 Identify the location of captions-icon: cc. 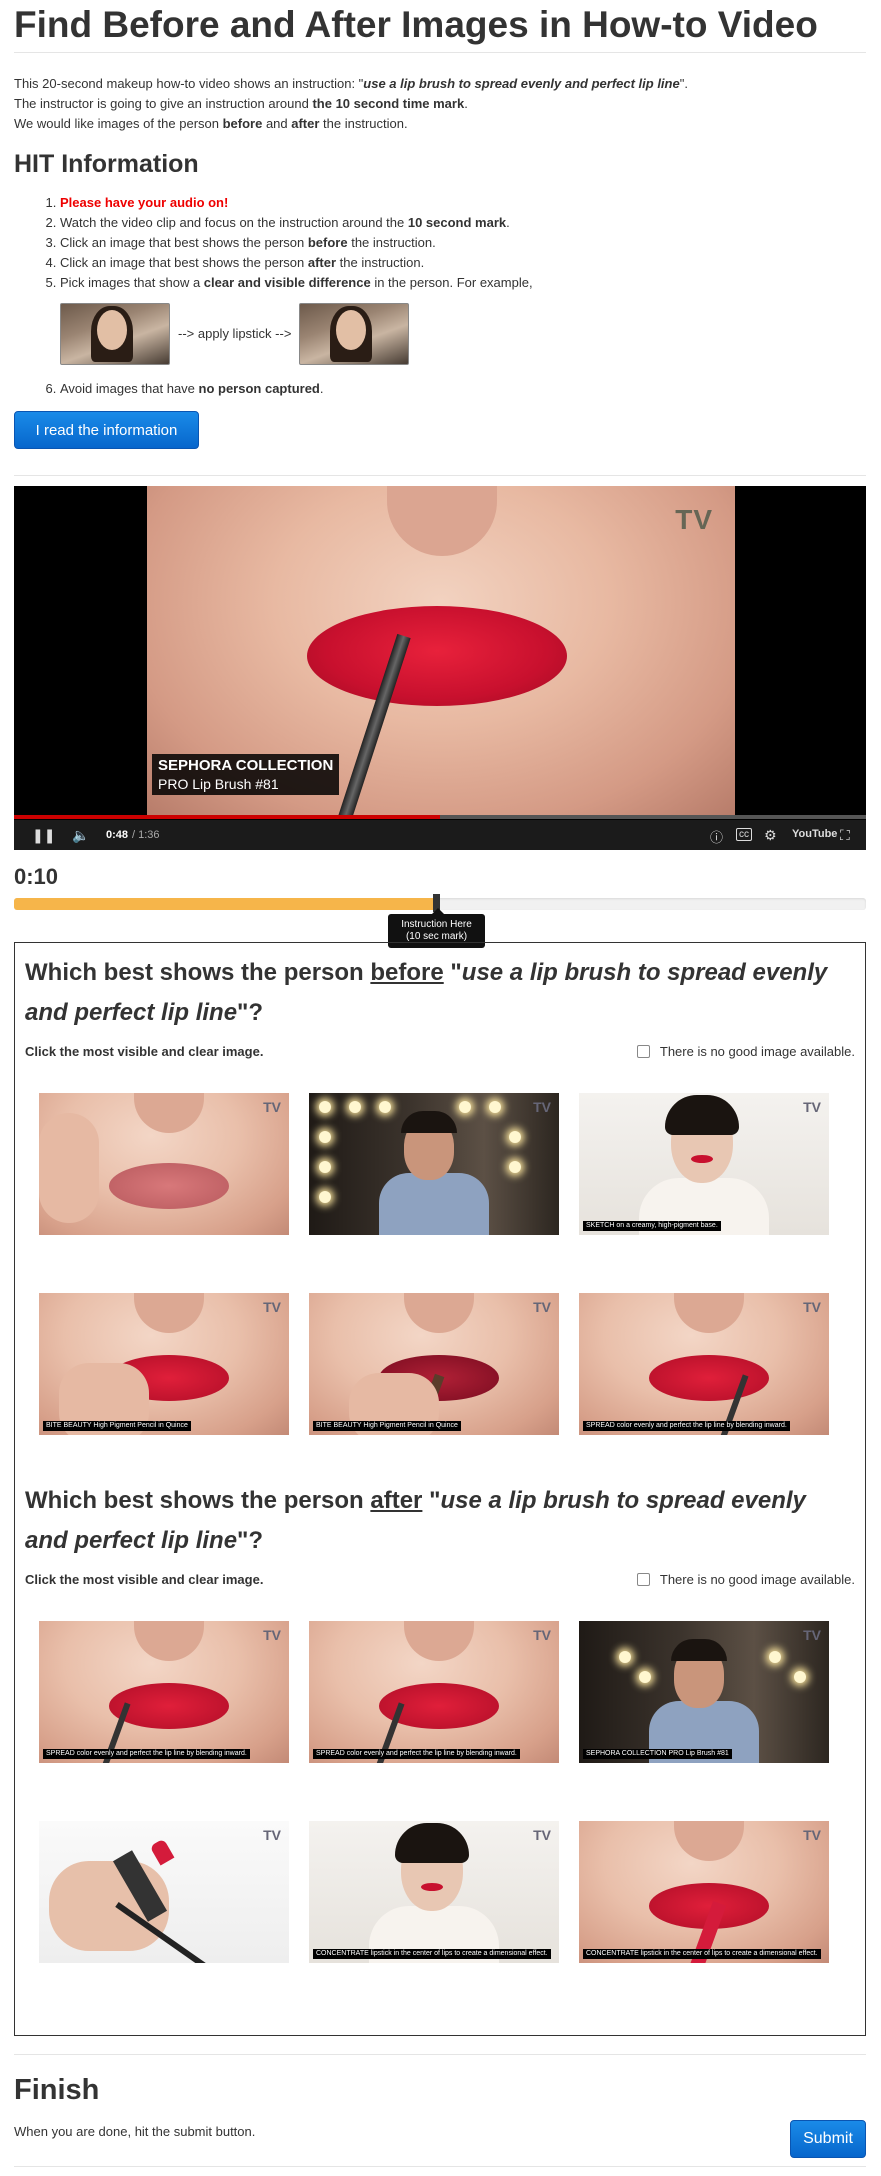
(744, 834).